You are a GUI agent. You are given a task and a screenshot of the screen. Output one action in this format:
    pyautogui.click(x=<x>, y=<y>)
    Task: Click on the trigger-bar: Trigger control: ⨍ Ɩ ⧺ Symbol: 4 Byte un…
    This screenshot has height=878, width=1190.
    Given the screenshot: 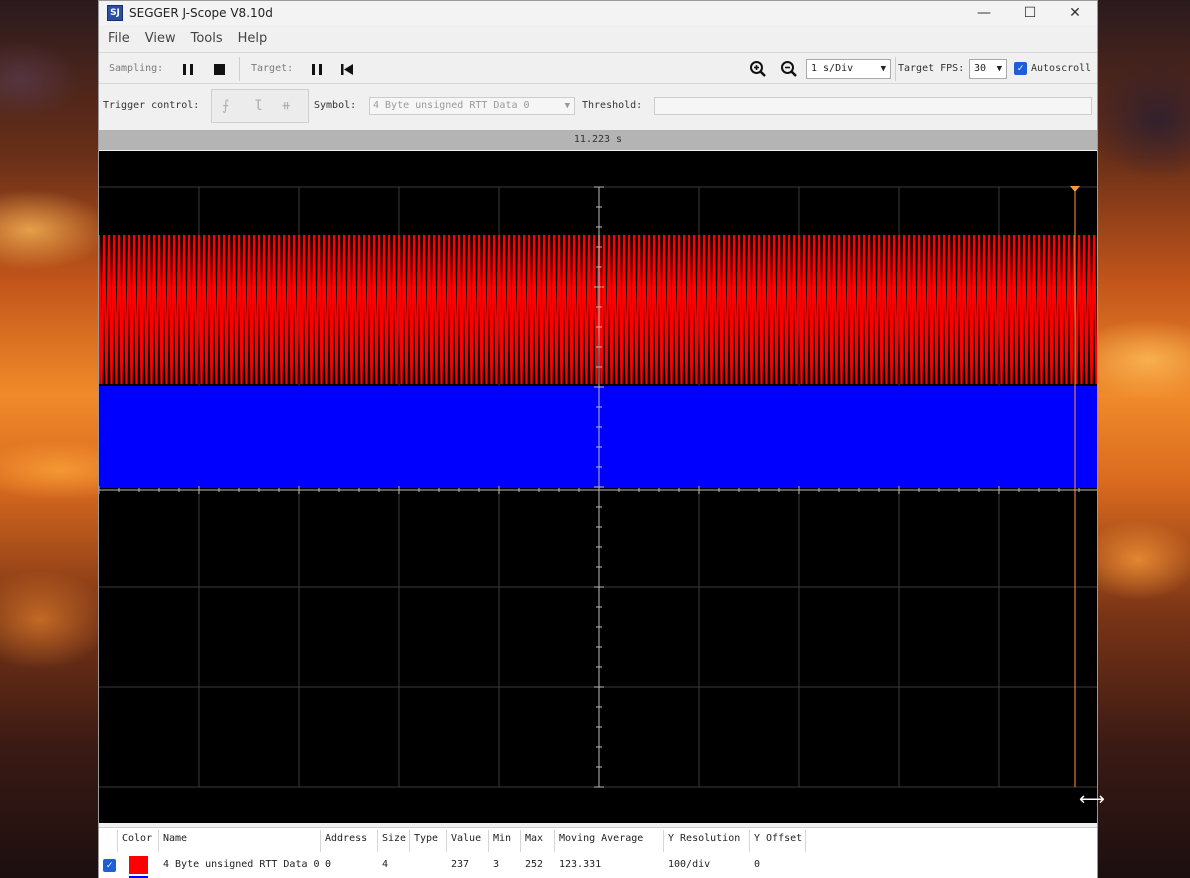 What is the action you would take?
    pyautogui.click(x=598, y=107)
    